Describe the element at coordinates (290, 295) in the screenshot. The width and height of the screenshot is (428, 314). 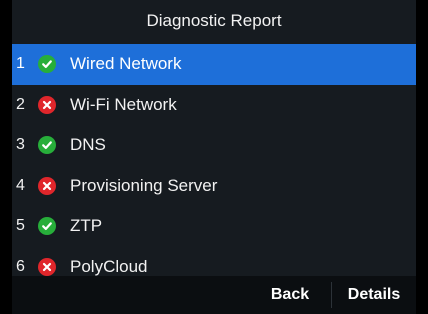
I see `back-button: Back` at that location.